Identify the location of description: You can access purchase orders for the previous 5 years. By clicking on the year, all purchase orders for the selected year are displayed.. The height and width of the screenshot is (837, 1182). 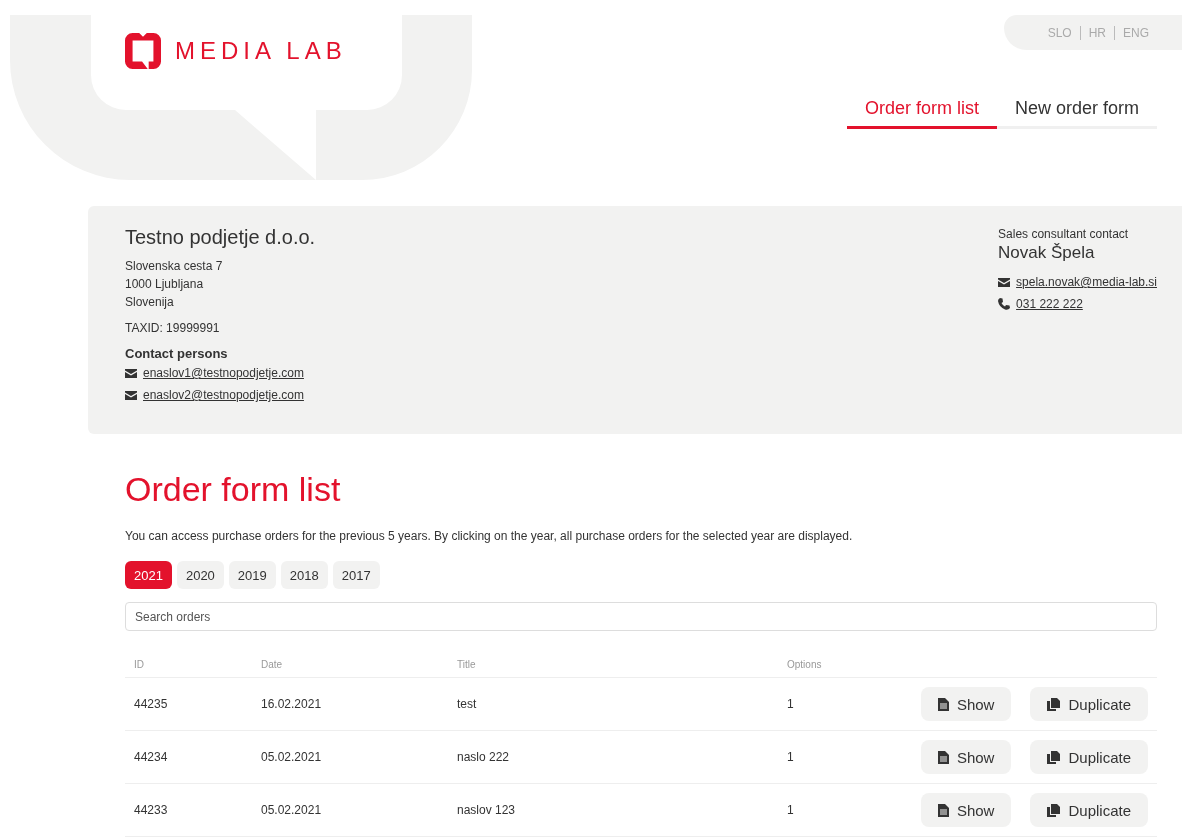
(489, 536).